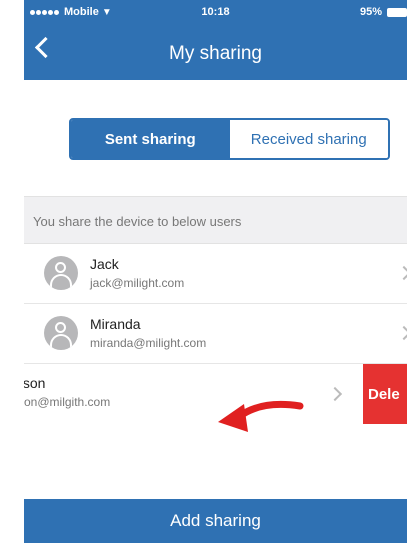  I want to click on battery-icon, so click(397, 12).